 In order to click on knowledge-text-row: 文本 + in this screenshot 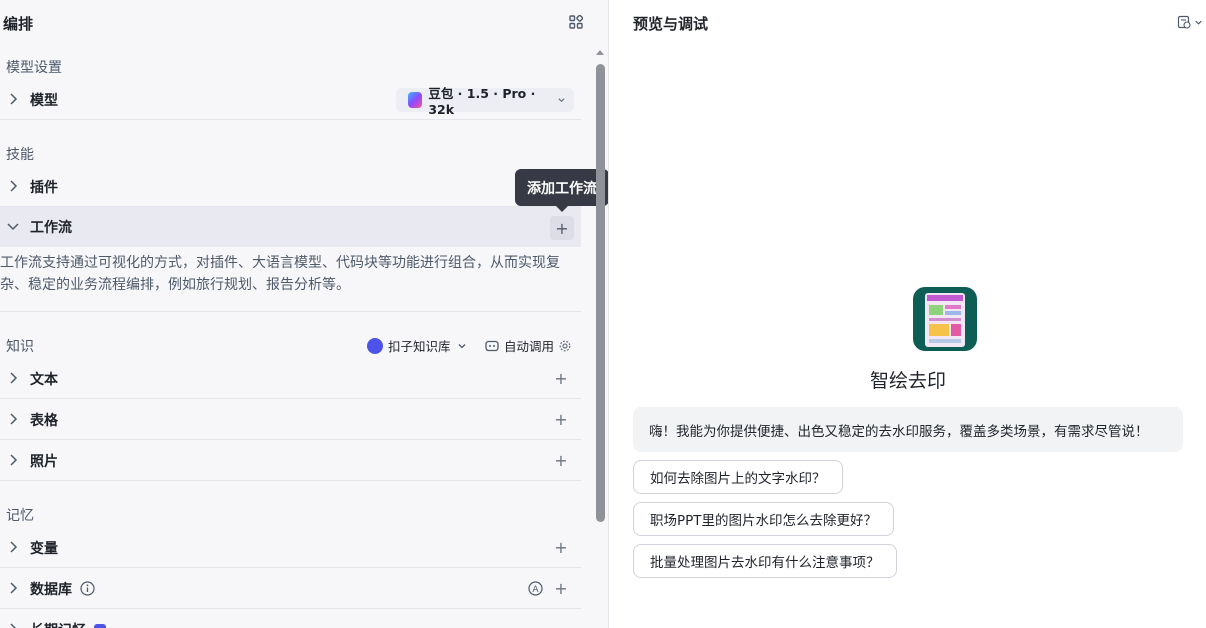, I will do `click(290, 379)`.